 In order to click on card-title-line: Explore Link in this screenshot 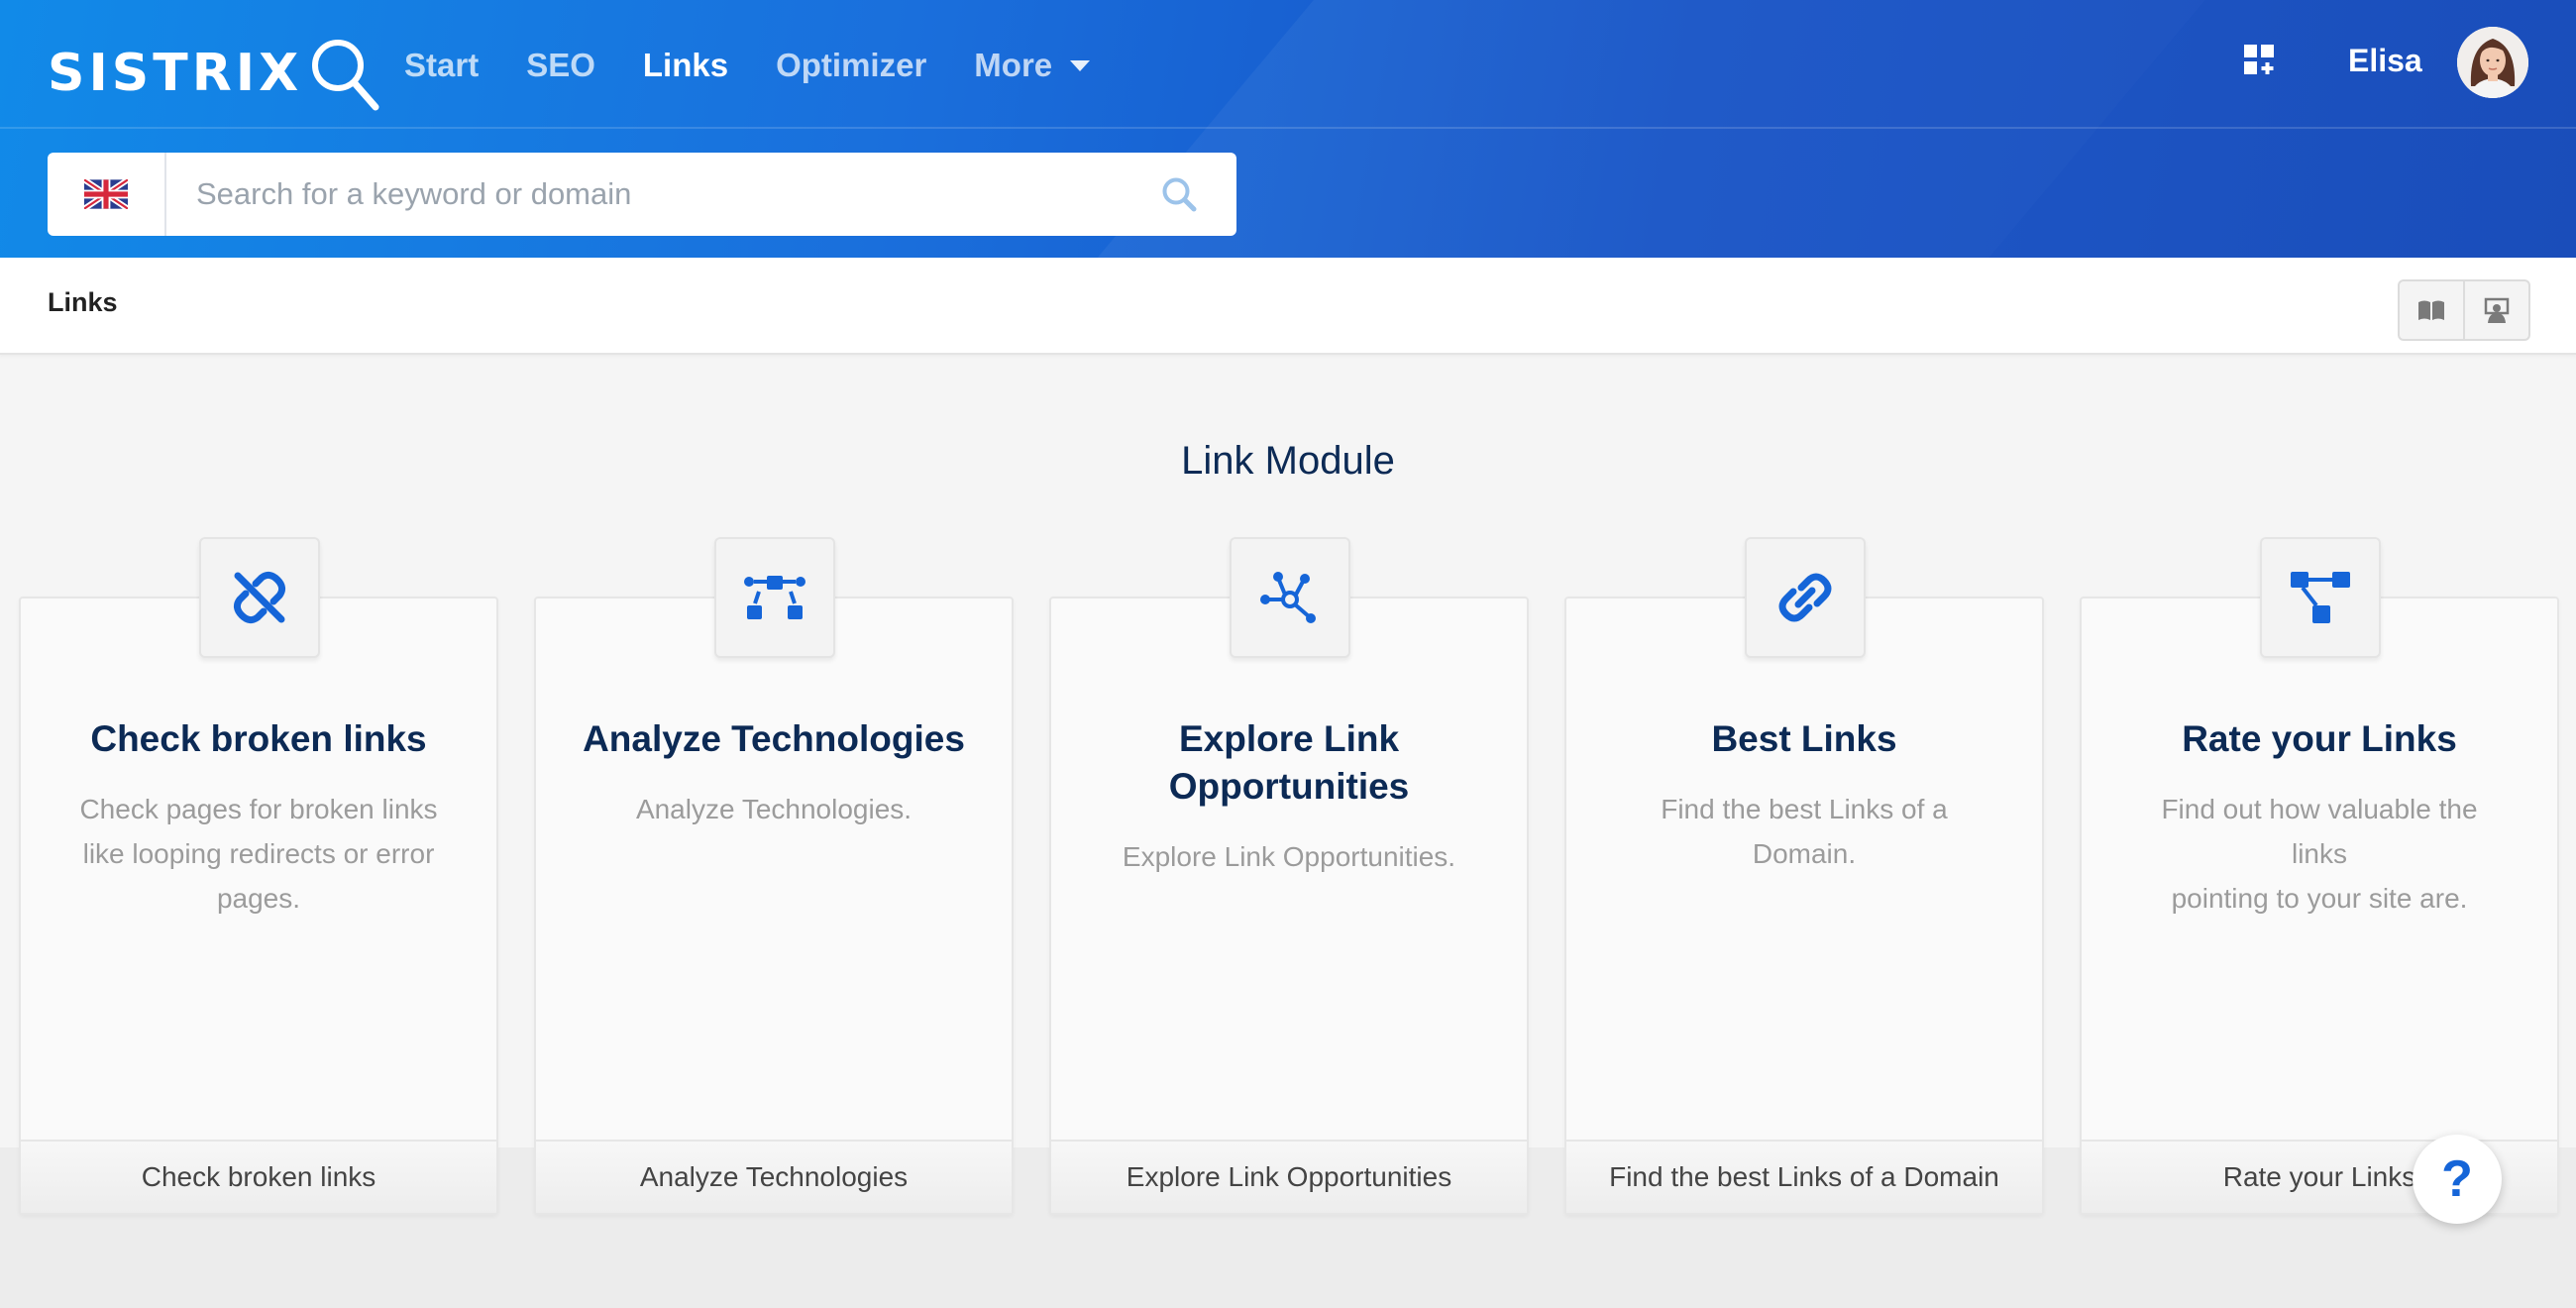, I will do `click(1289, 738)`.